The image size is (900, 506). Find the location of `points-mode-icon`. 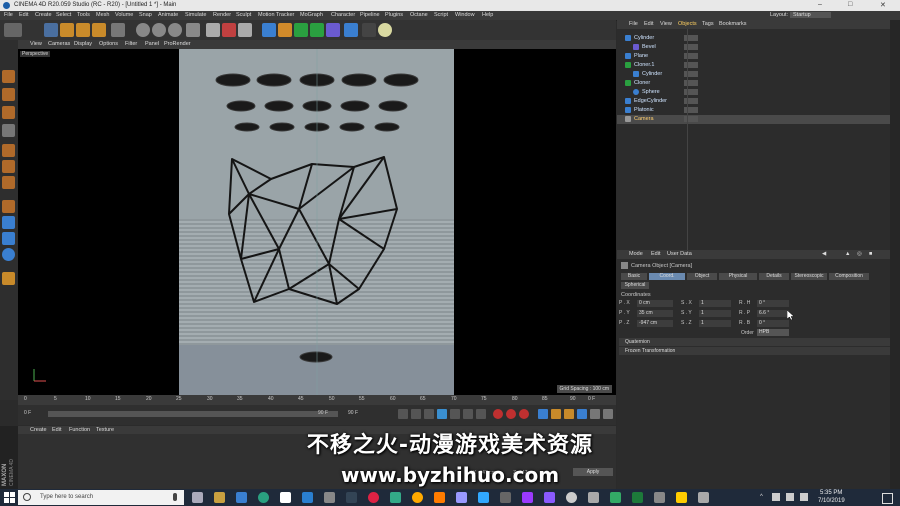

points-mode-icon is located at coordinates (8, 150).